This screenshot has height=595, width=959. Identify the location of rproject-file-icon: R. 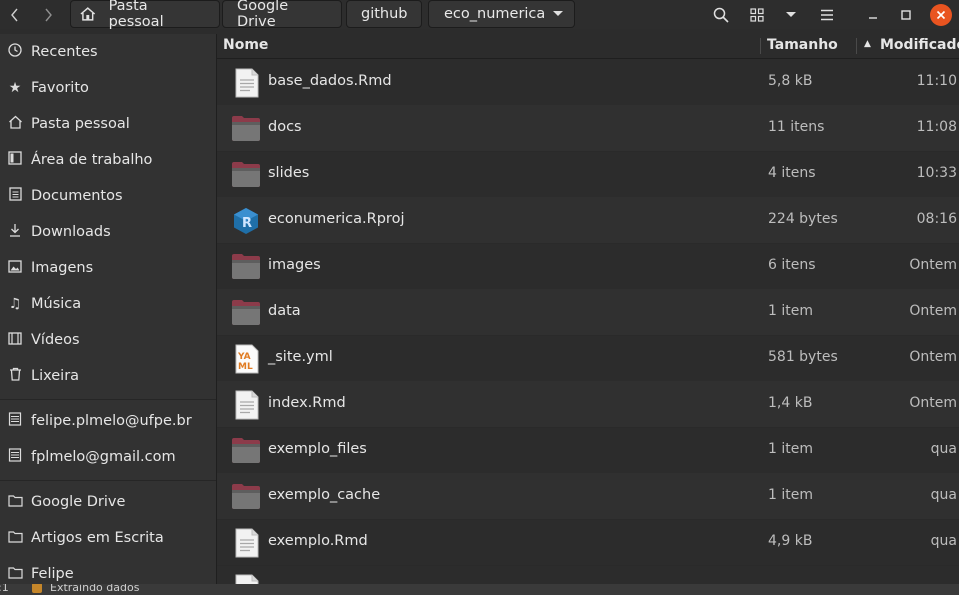
(246, 223).